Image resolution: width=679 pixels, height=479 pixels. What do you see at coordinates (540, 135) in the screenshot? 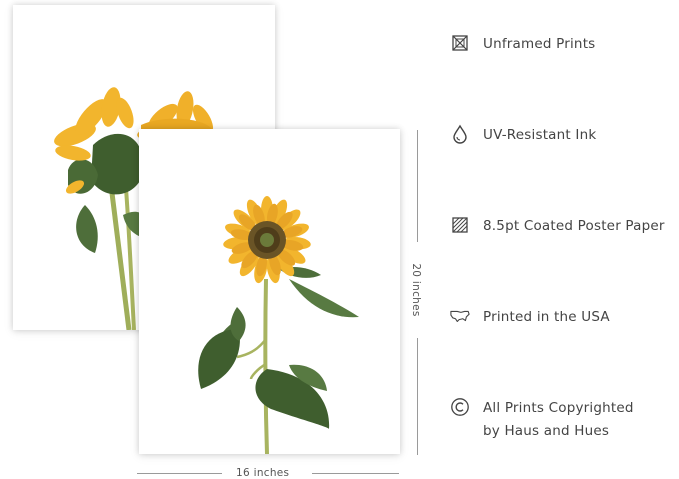
I see `feature-label: UV-Resistant Ink` at bounding box center [540, 135].